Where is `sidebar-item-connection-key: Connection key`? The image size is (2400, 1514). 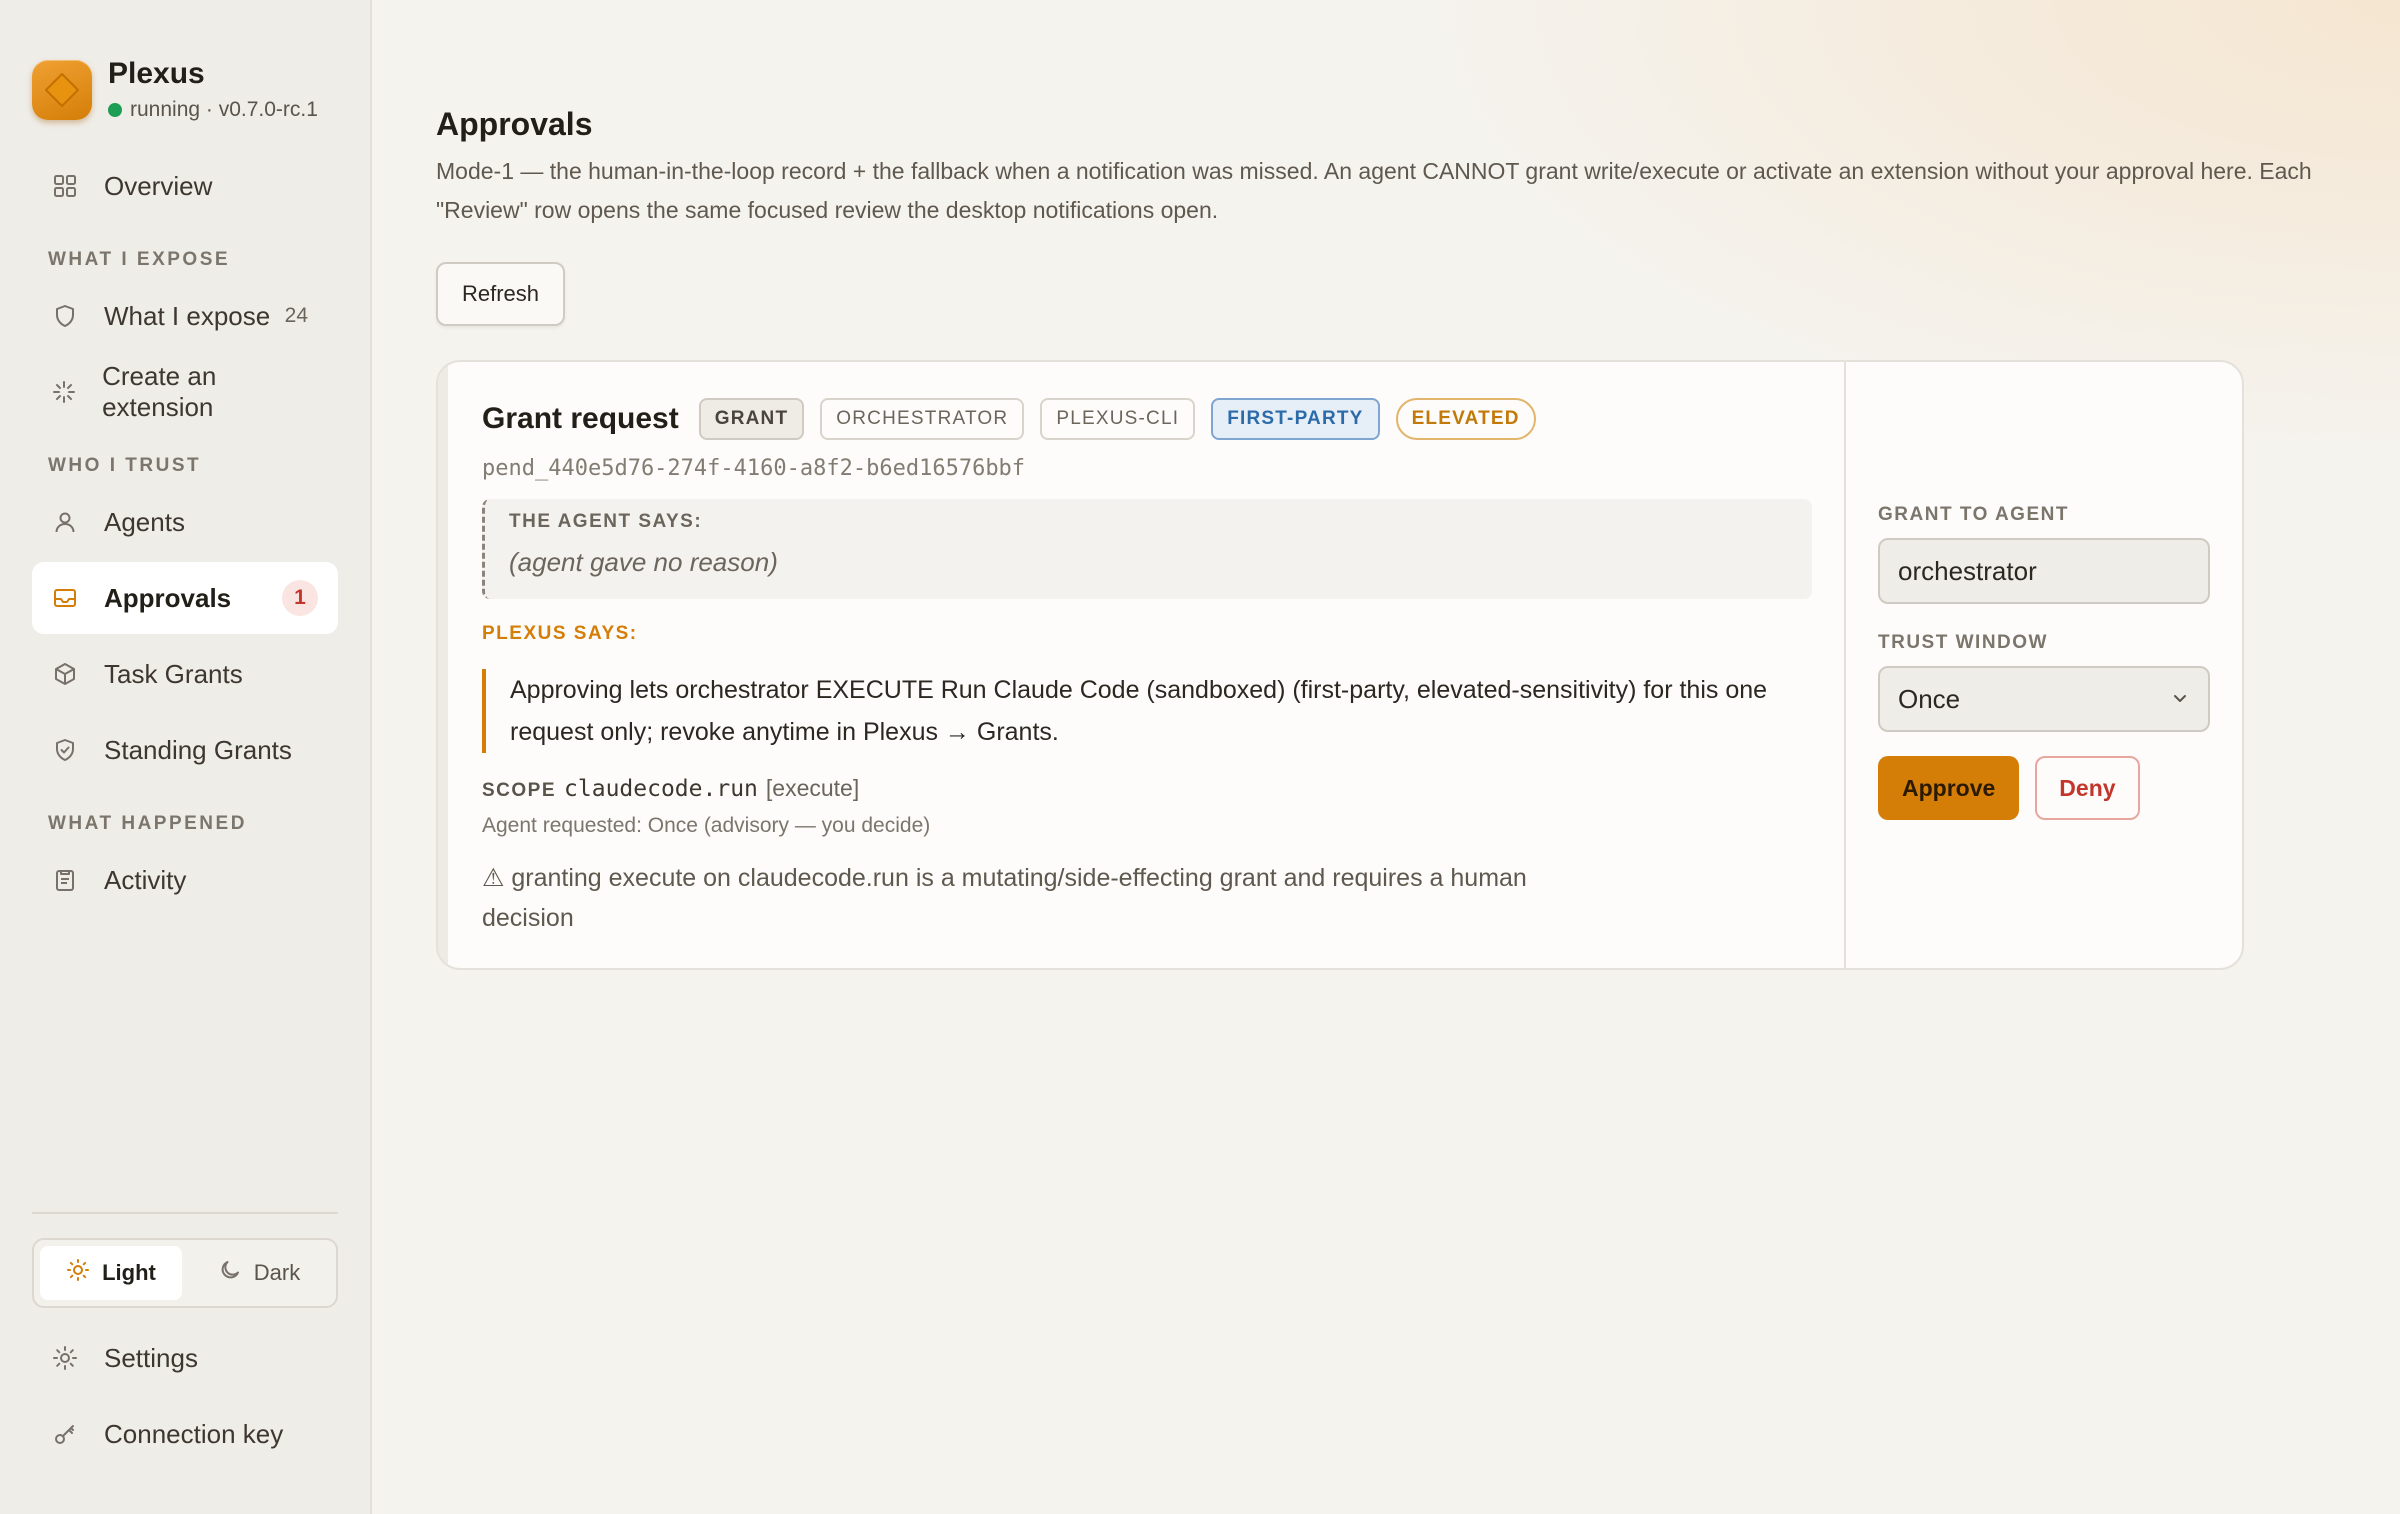
sidebar-item-connection-key: Connection key is located at coordinates (185, 1434).